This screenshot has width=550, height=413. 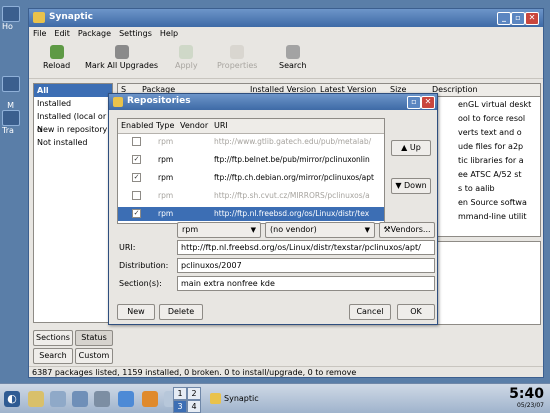 What do you see at coordinates (186, 52) in the screenshot?
I see `apply-icon` at bounding box center [186, 52].